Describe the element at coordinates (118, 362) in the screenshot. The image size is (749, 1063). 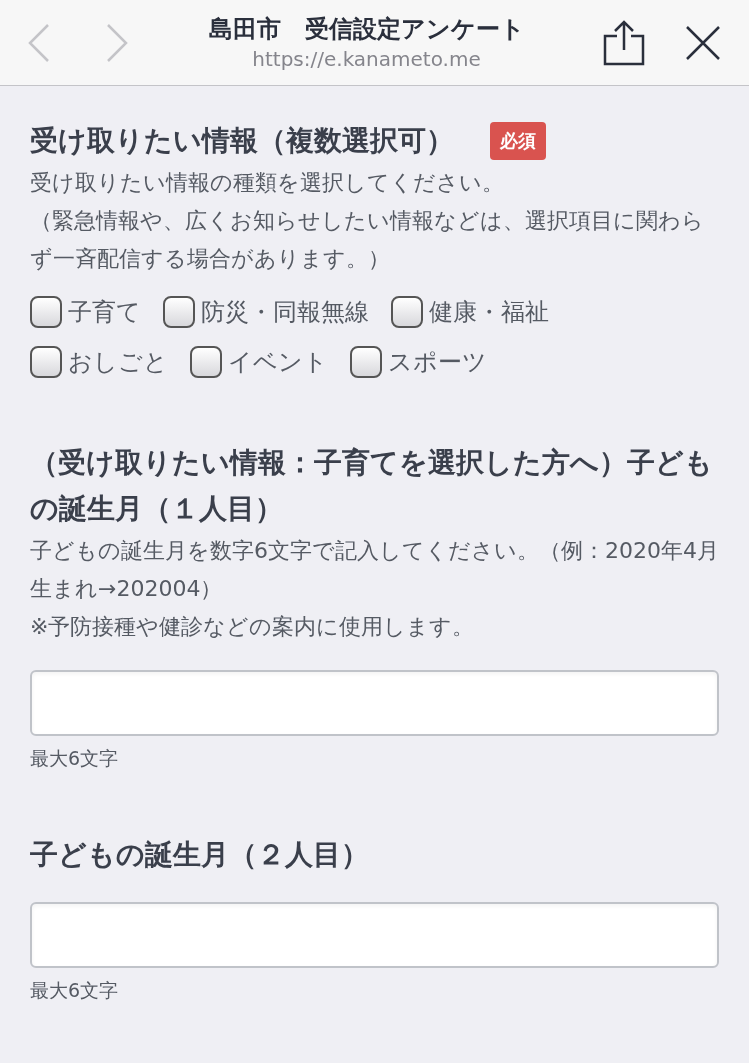
I see `checkbox-label: おしごと` at that location.